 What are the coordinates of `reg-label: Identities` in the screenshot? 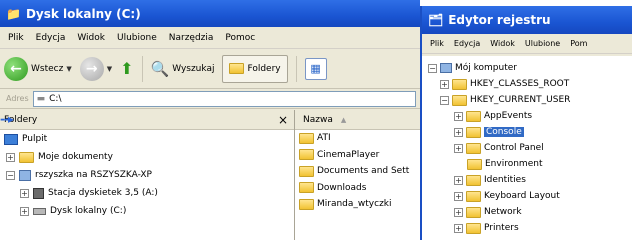 It's located at (505, 180).